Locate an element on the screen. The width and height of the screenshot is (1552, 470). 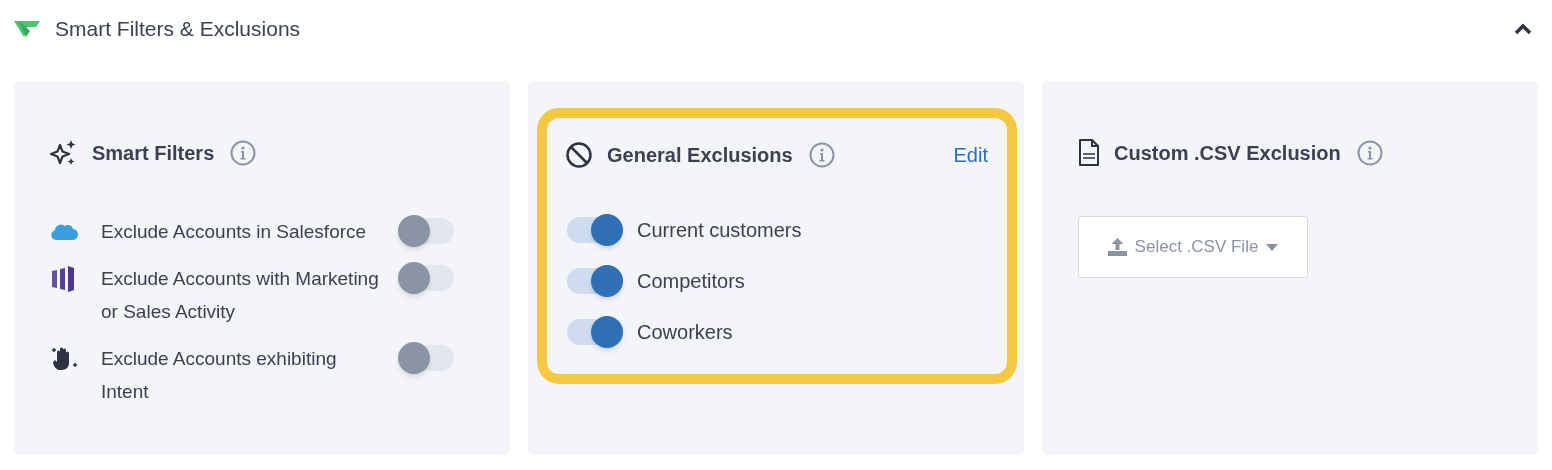
caret-icon is located at coordinates (1272, 247).